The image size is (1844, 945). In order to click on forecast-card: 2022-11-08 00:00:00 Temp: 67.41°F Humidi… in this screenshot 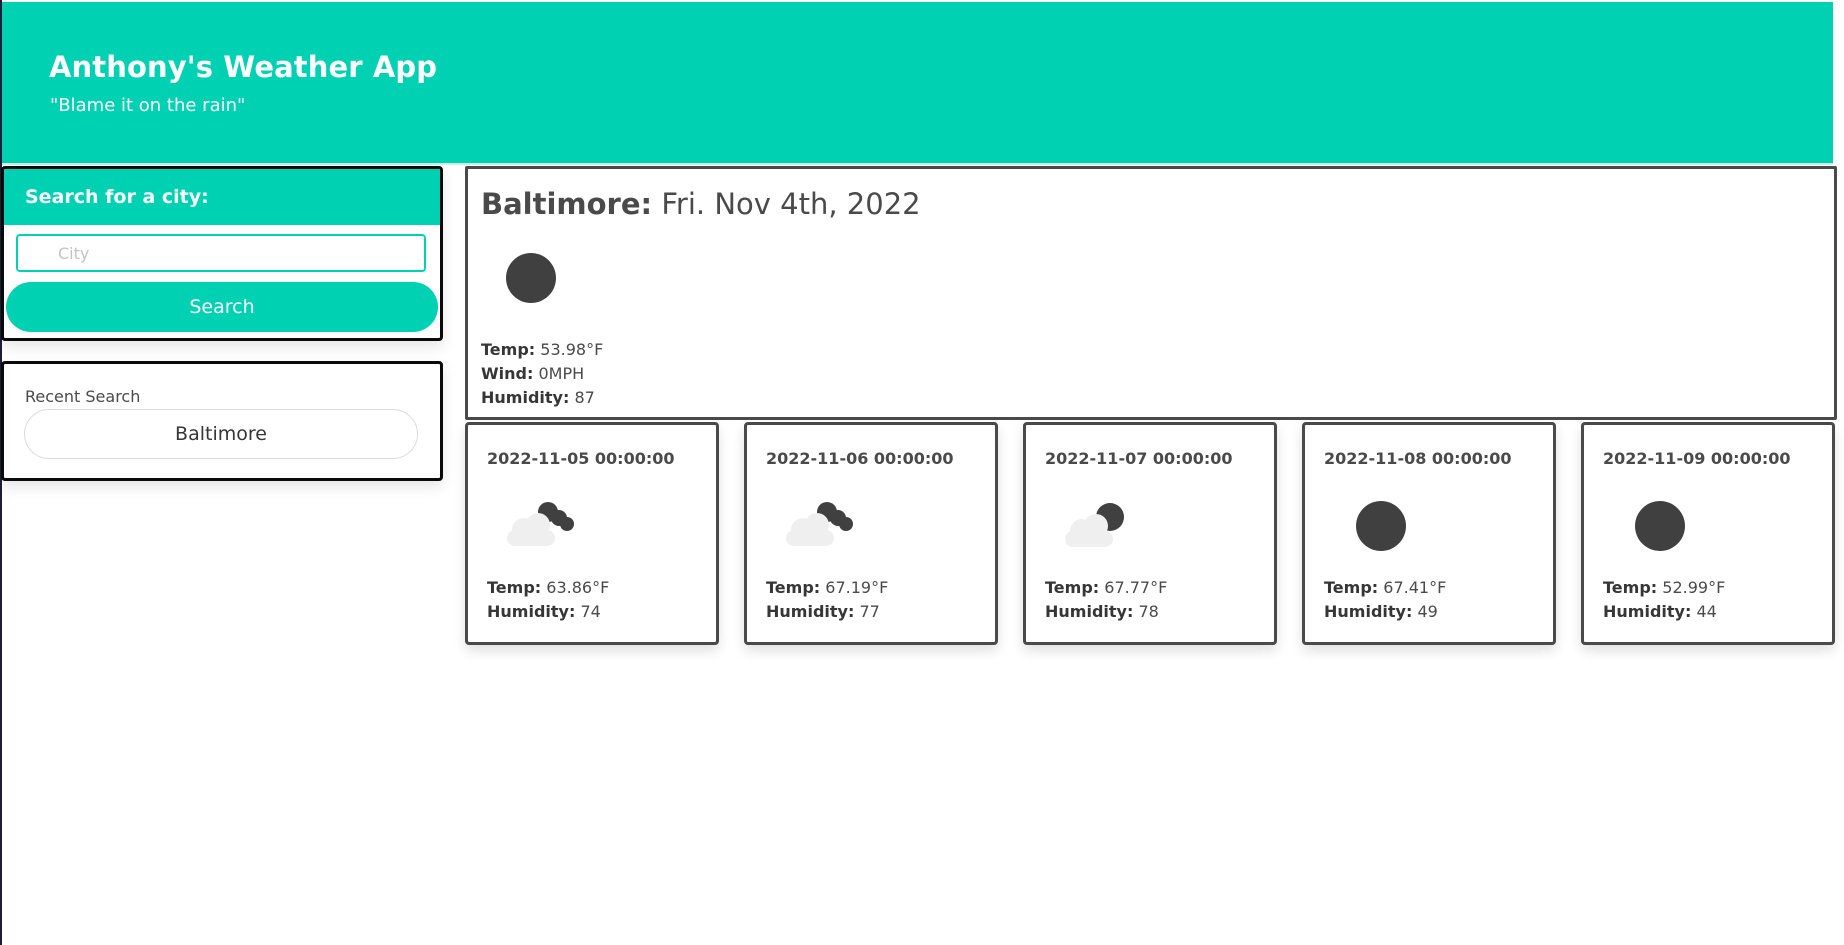, I will do `click(1429, 533)`.